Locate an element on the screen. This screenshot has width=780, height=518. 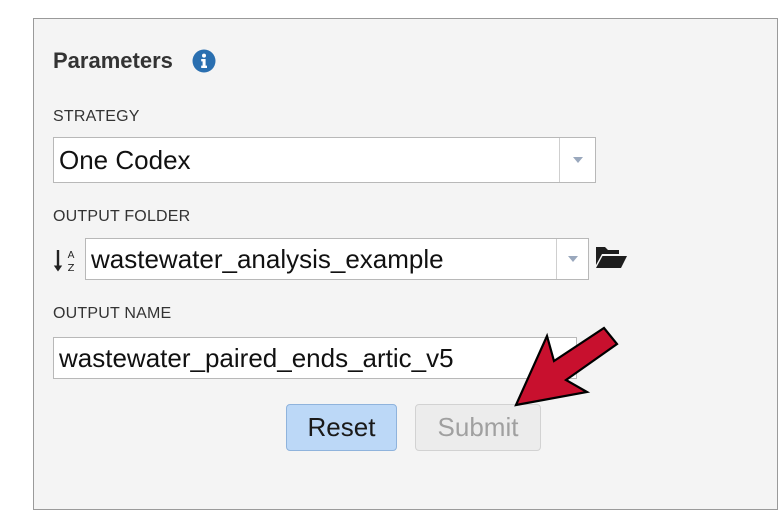
reset-button: Reset is located at coordinates (341, 427).